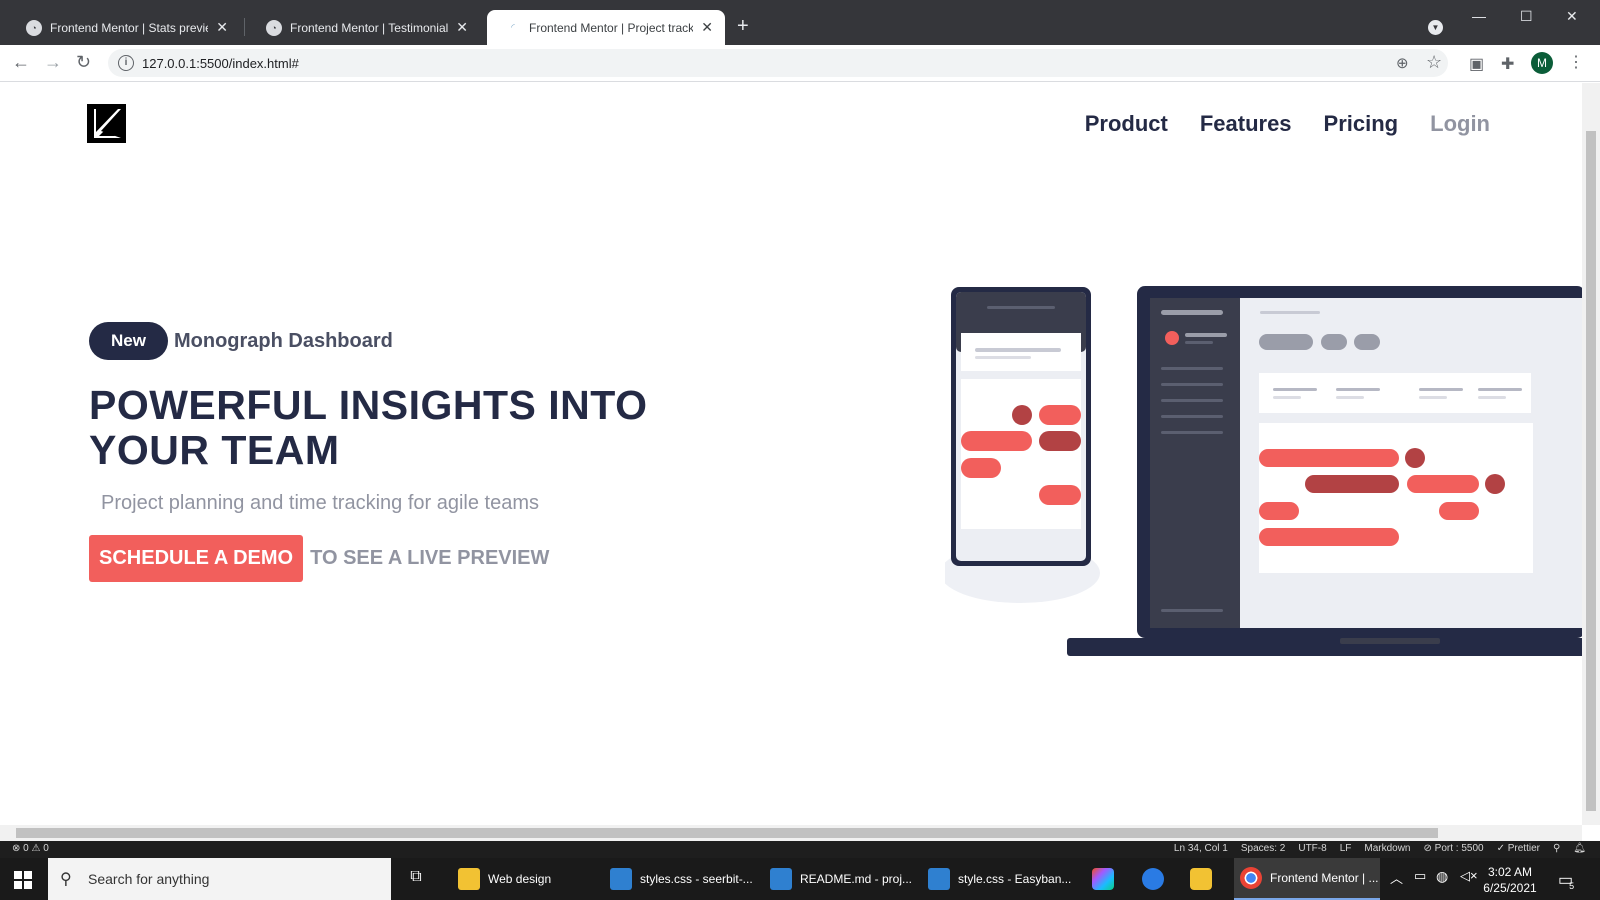 The image size is (1600, 900). I want to click on tab-label: Frontend Mentor | Testimonial-g, so click(369, 27).